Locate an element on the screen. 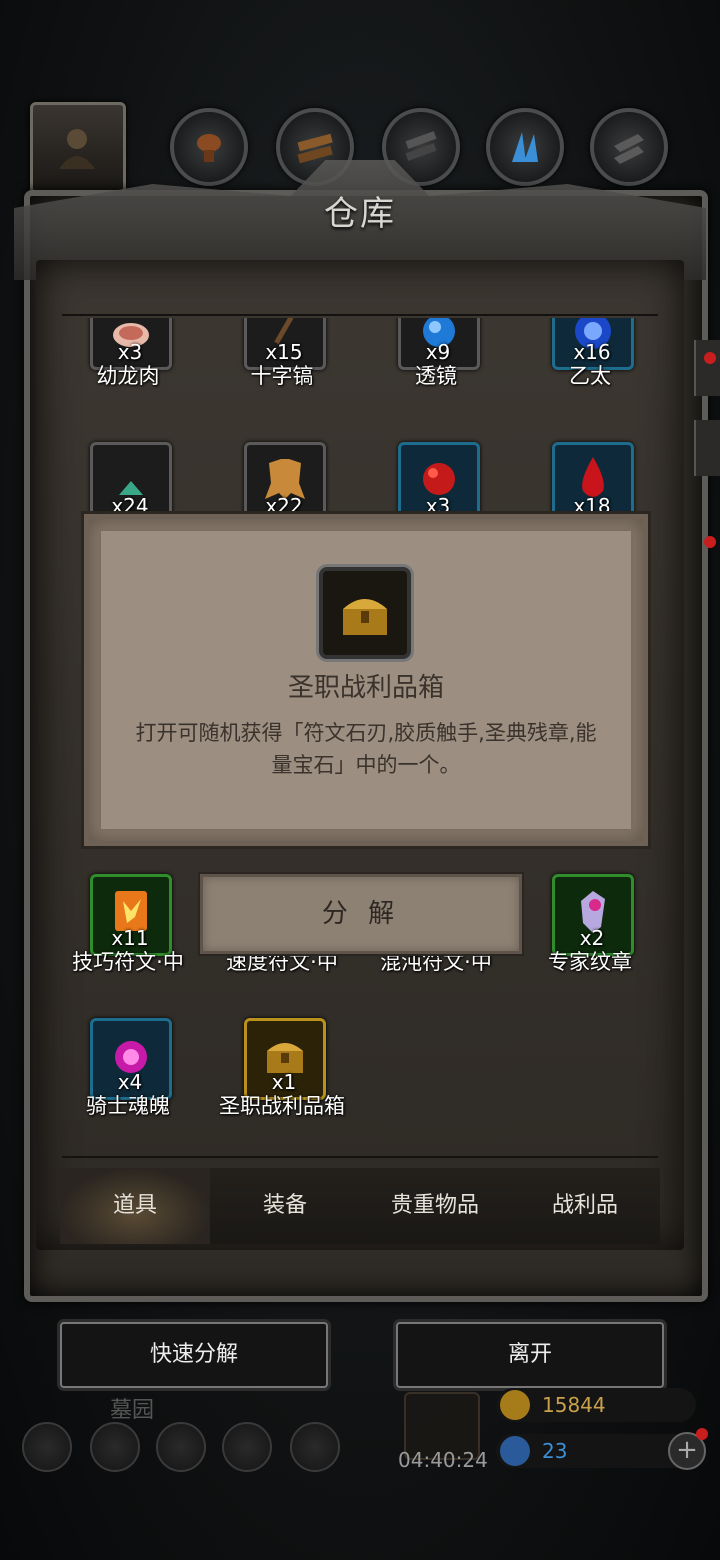 This screenshot has height=1560, width=720. divider-bottom is located at coordinates (360, 1157).